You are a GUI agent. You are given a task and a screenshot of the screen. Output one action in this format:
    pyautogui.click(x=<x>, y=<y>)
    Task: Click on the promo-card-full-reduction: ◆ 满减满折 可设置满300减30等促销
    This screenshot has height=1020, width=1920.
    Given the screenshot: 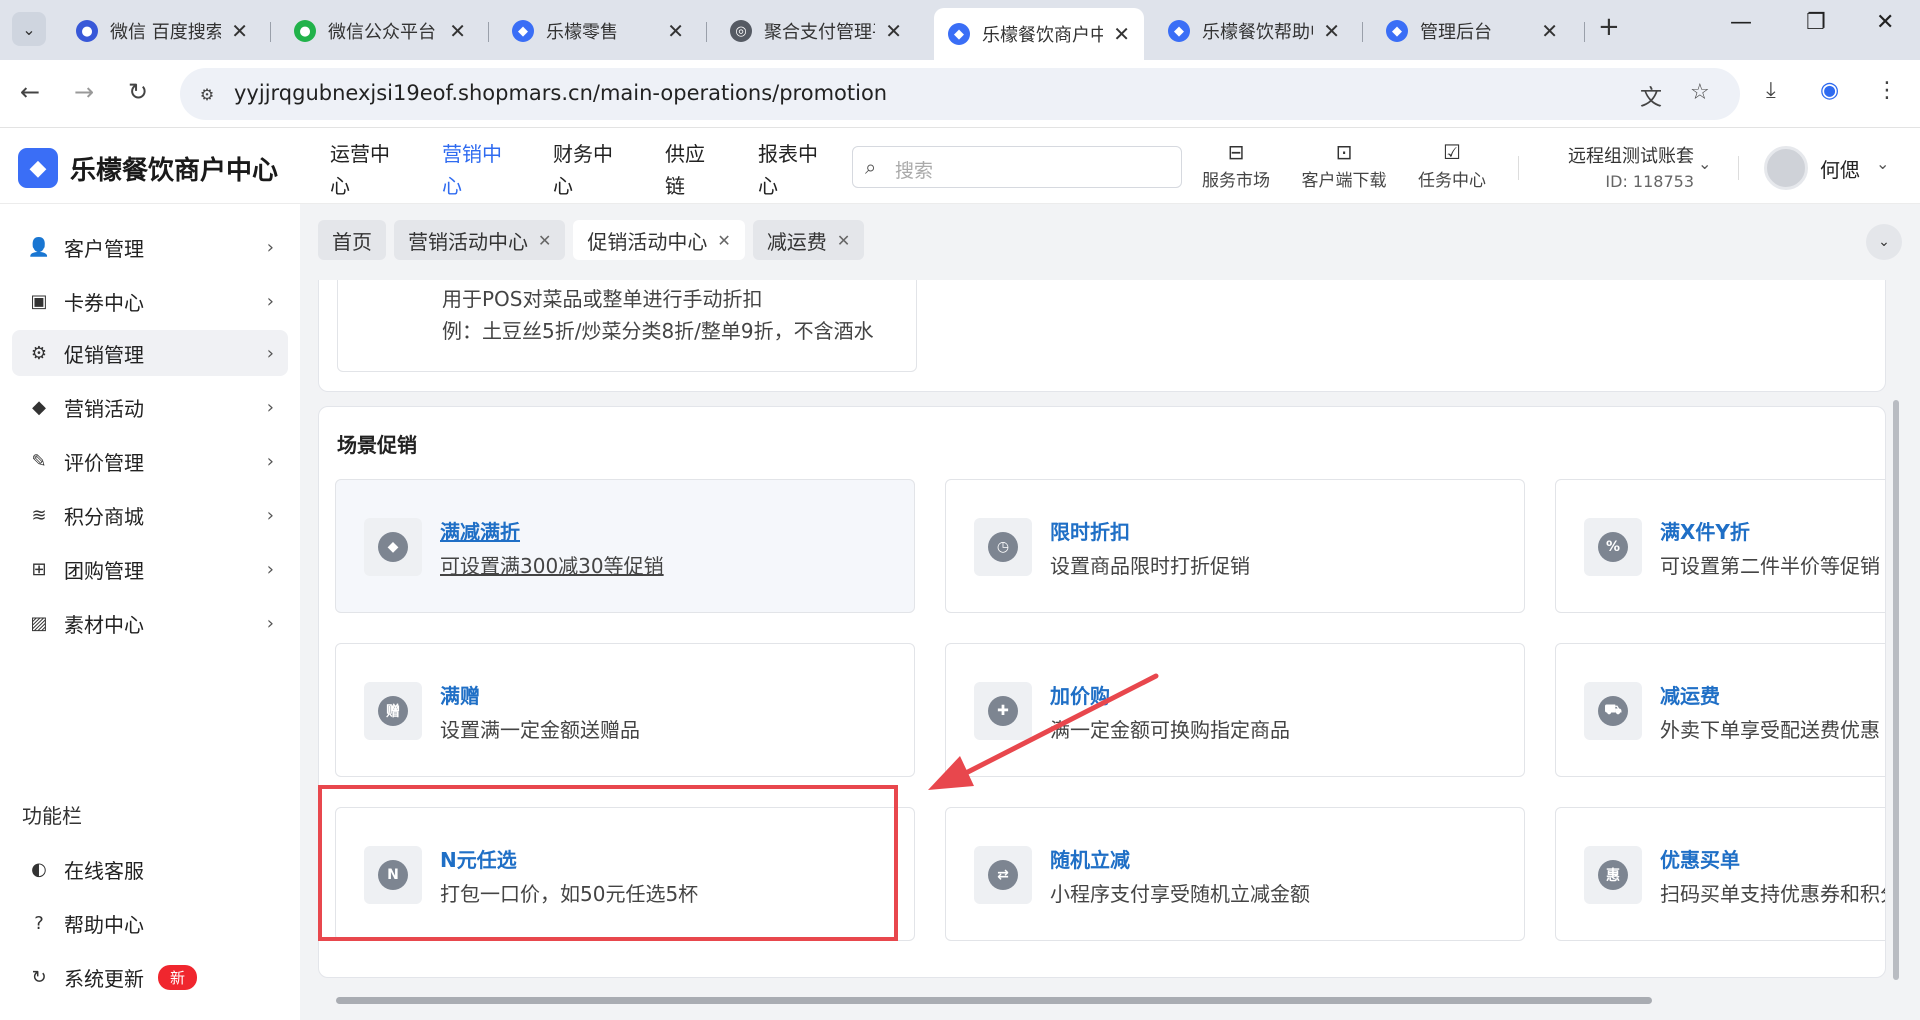 What is the action you would take?
    pyautogui.click(x=625, y=546)
    